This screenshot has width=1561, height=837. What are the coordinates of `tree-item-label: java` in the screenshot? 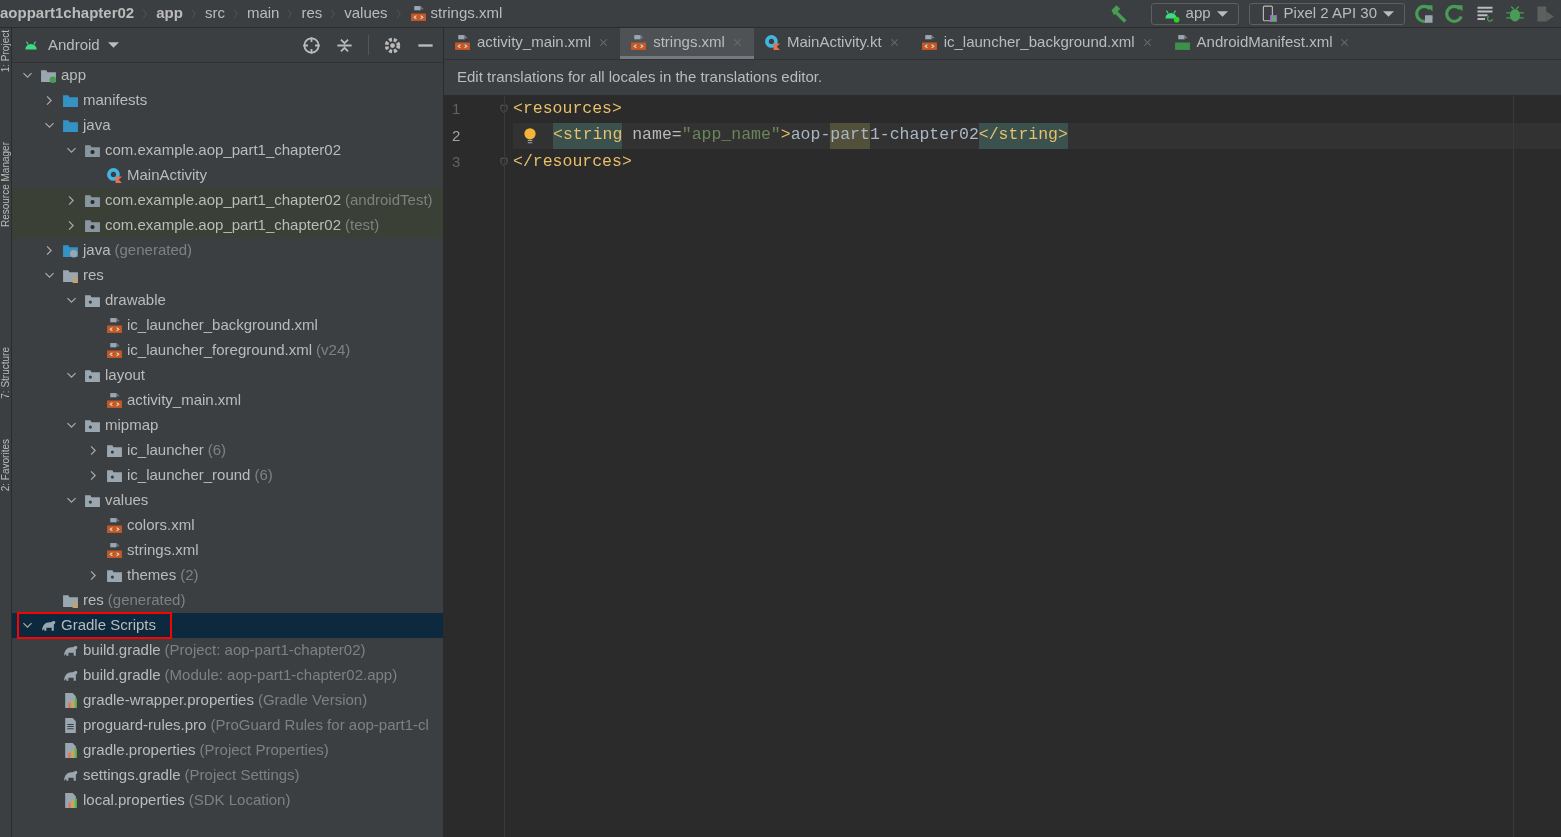 It's located at (97, 250).